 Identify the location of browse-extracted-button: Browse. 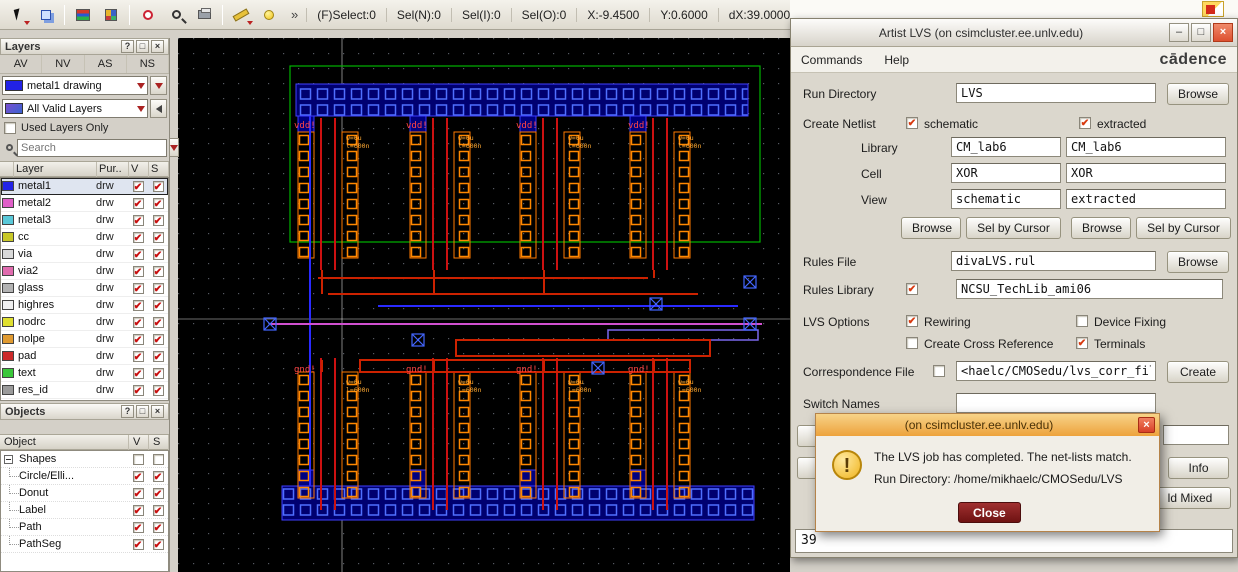
(1101, 228).